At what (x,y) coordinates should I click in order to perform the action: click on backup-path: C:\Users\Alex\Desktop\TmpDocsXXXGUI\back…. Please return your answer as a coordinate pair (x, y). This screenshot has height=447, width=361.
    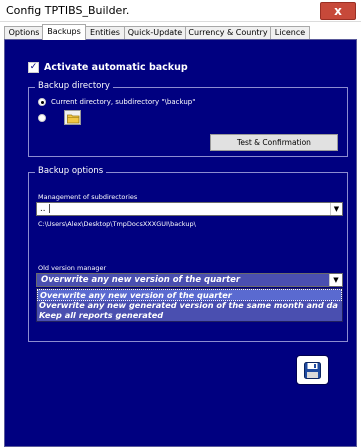
    Looking at the image, I should click on (117, 224).